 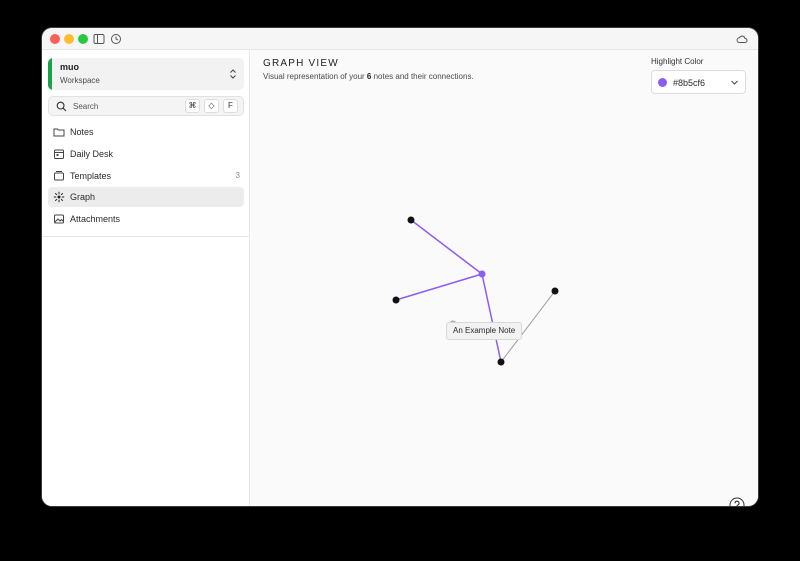 What do you see at coordinates (237, 175) in the screenshot?
I see `templates-count: 3` at bounding box center [237, 175].